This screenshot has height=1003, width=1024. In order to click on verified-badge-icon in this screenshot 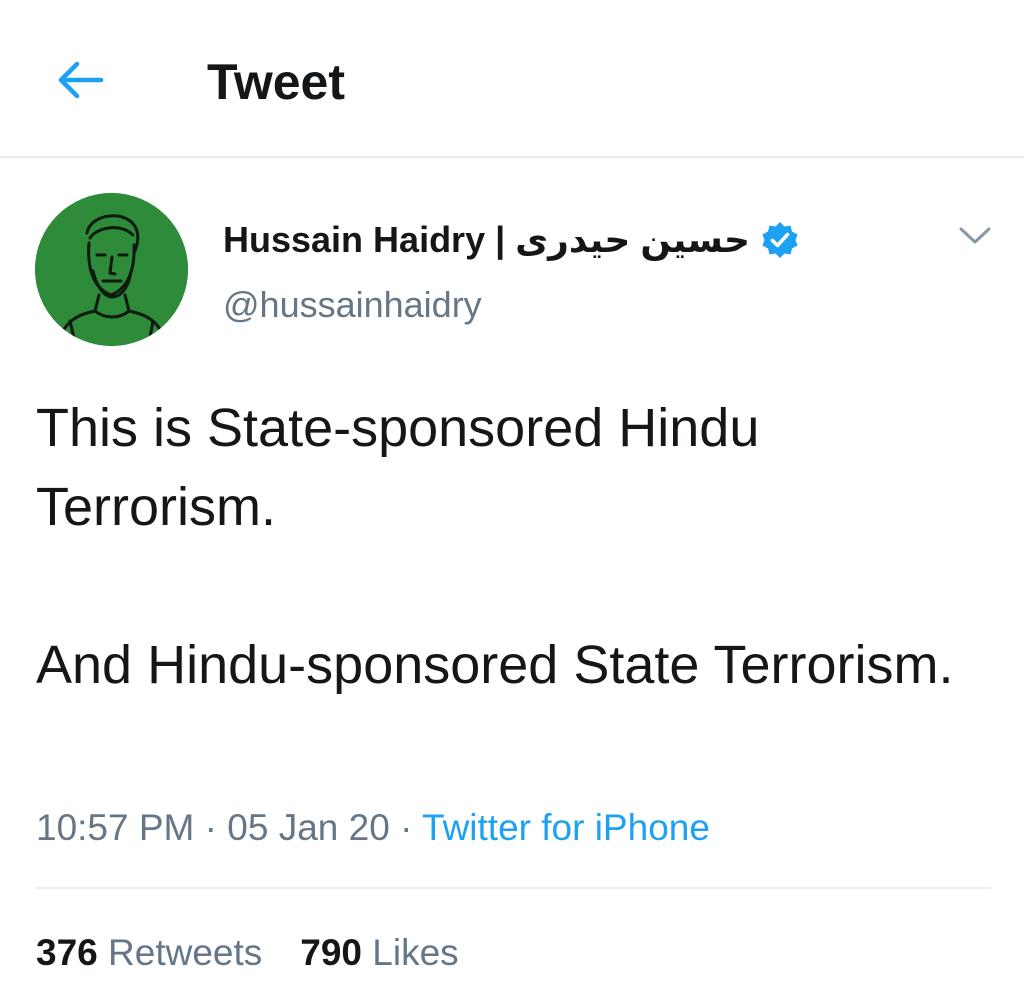, I will do `click(780, 240)`.